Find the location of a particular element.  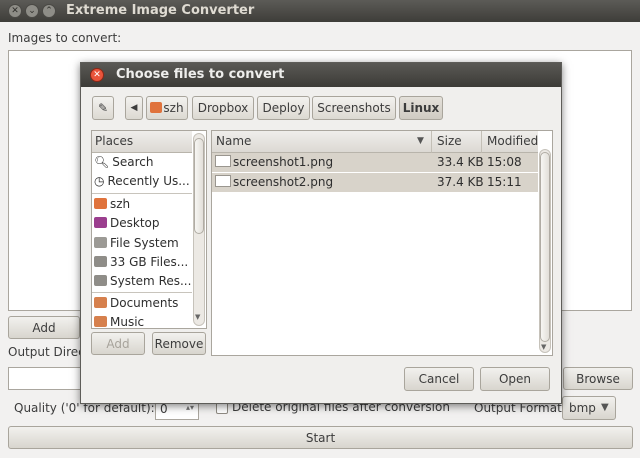

output-format-value: bmp is located at coordinates (582, 408).